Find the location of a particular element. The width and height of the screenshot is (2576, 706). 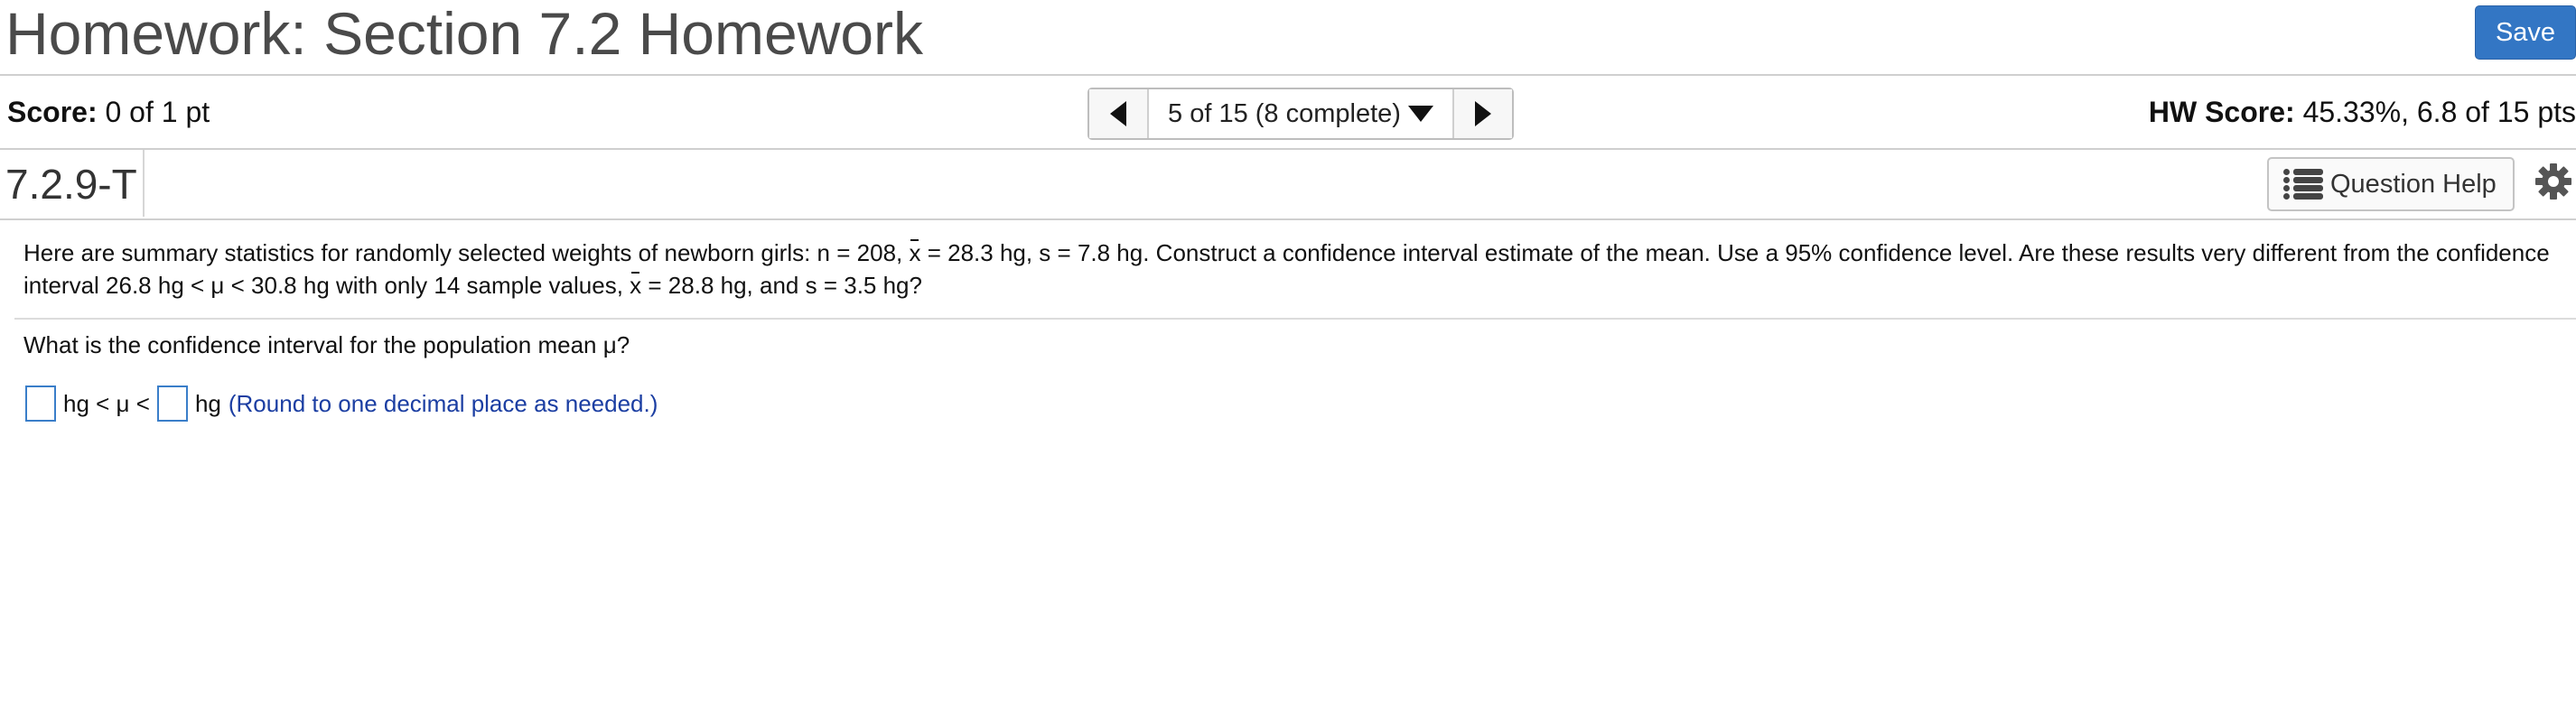

question-position: 5 of 15 (8 complete) is located at coordinates (1284, 113).